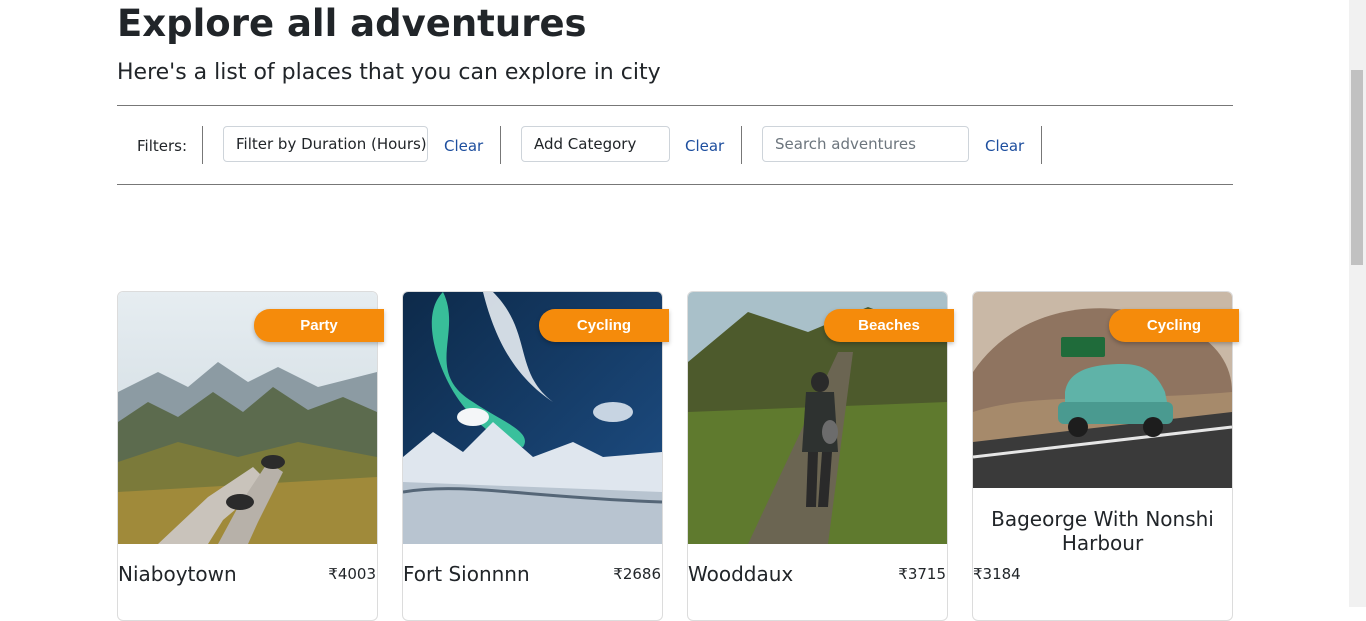 This screenshot has height=621, width=1366. Describe the element at coordinates (352, 574) in the screenshot. I see `adventure-price: ₹4003` at that location.